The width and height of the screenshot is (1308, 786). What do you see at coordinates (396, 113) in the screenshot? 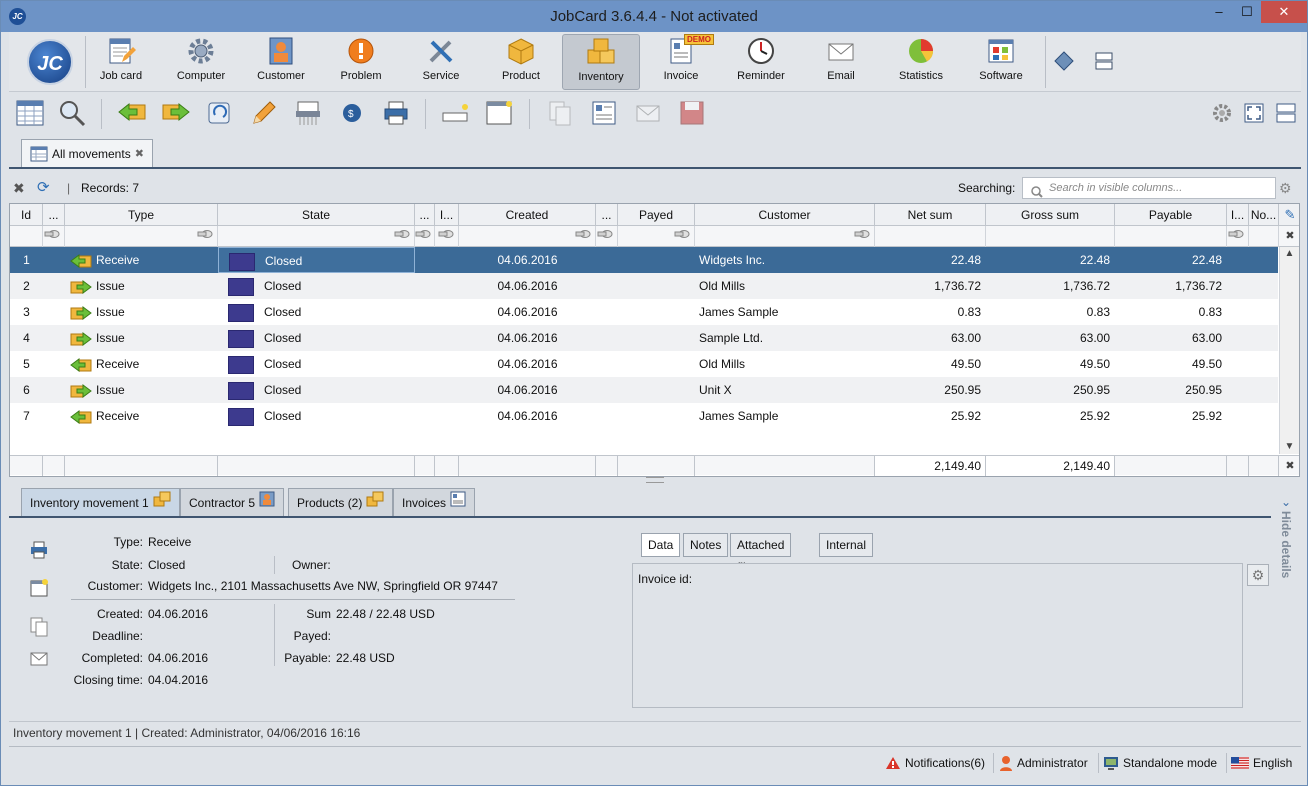
I see `print-icon` at bounding box center [396, 113].